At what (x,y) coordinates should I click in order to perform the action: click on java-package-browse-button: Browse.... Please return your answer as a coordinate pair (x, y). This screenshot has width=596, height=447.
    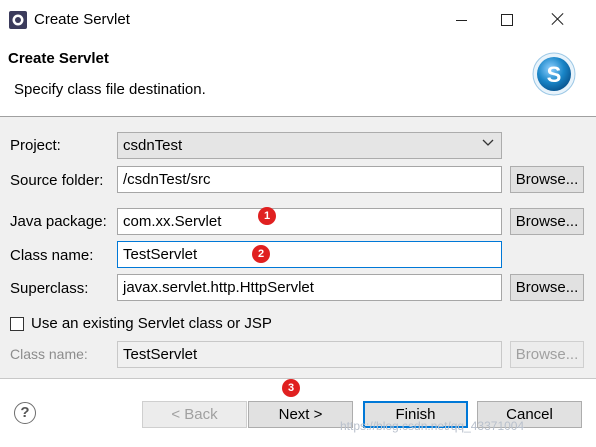
    Looking at the image, I should click on (547, 221).